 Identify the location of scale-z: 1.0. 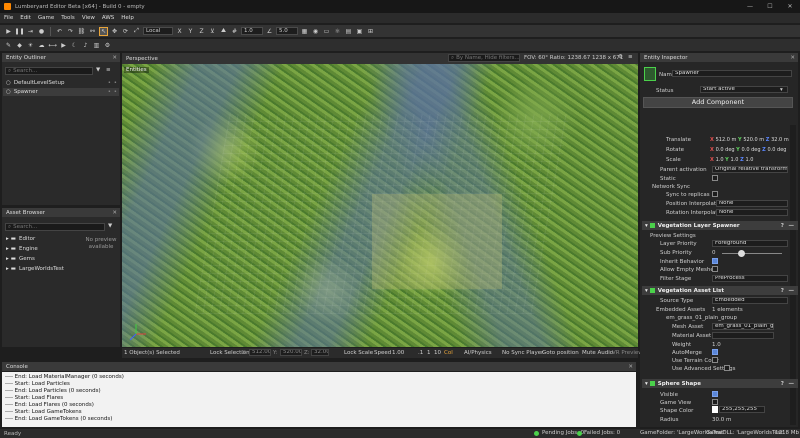
(749, 160).